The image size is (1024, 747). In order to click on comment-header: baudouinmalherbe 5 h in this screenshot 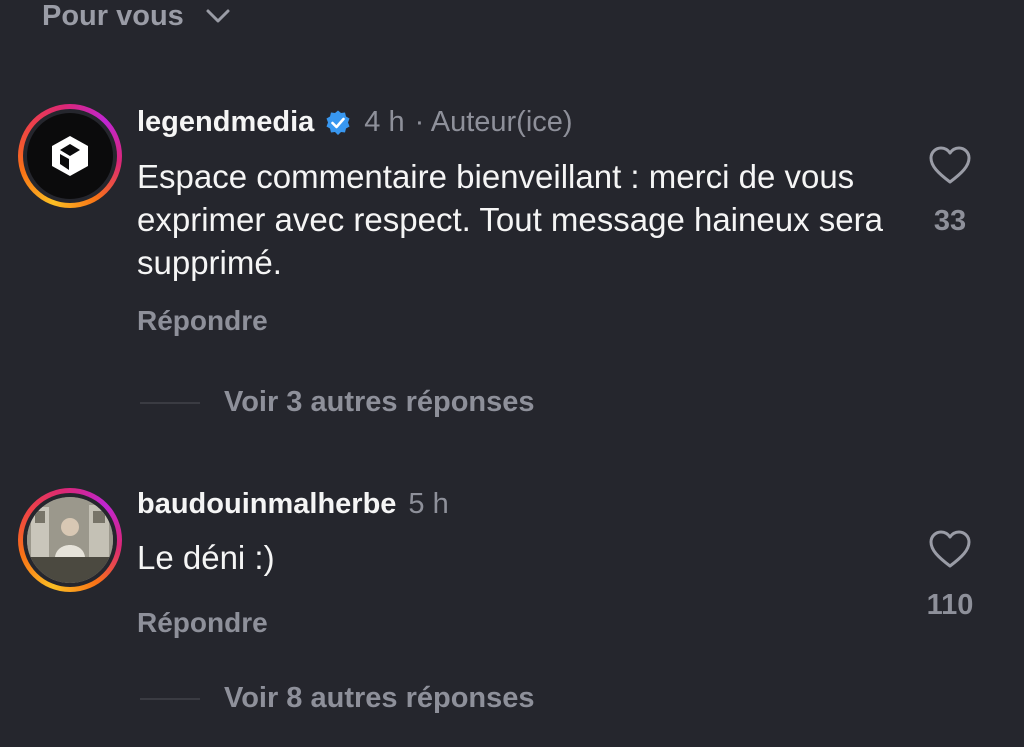, I will do `click(293, 504)`.